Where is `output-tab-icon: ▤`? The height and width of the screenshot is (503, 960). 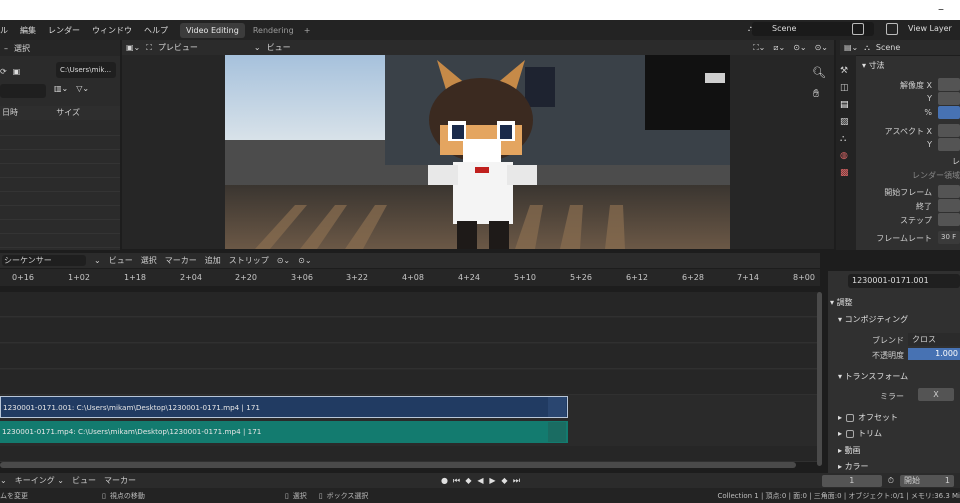
output-tab-icon: ▤ is located at coordinates (848, 105).